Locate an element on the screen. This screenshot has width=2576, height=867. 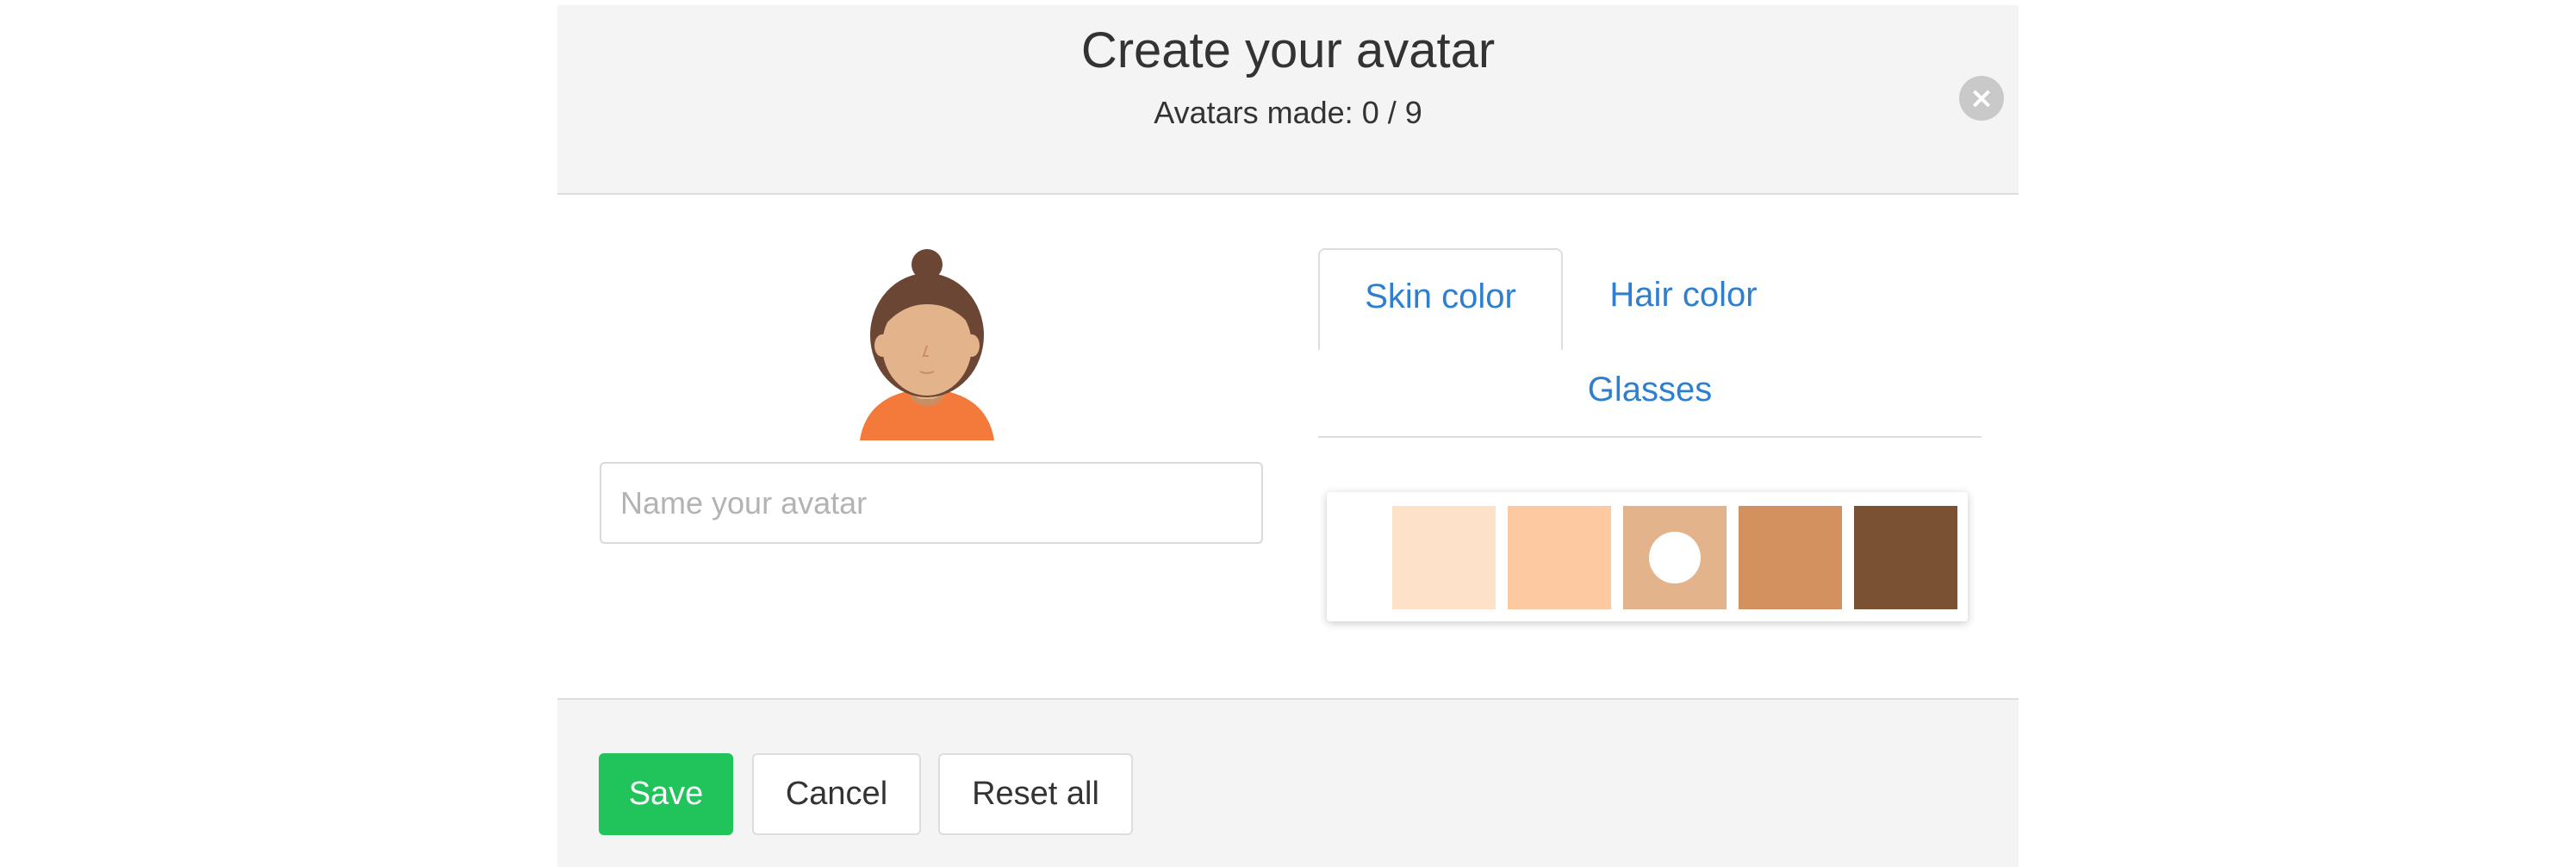
tab-hair-color: Hair color is located at coordinates (1684, 299).